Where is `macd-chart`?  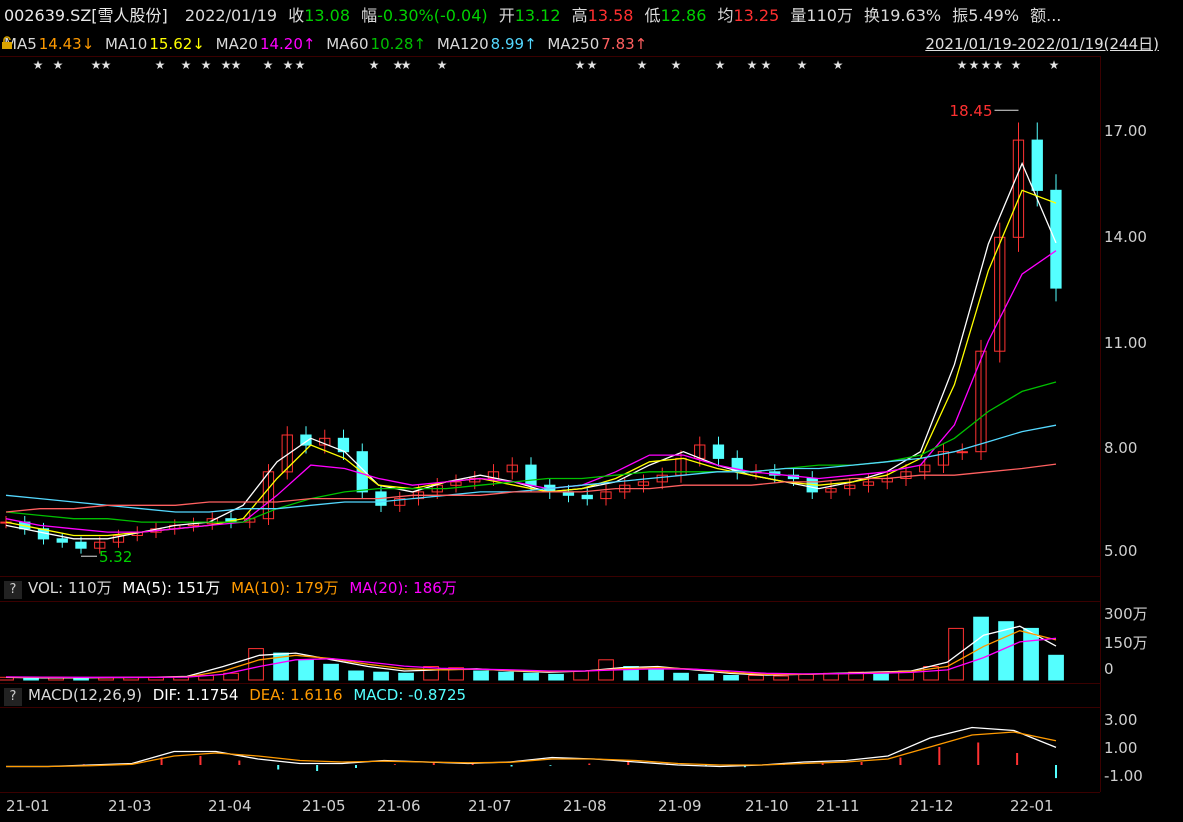
macd-chart is located at coordinates (550, 750).